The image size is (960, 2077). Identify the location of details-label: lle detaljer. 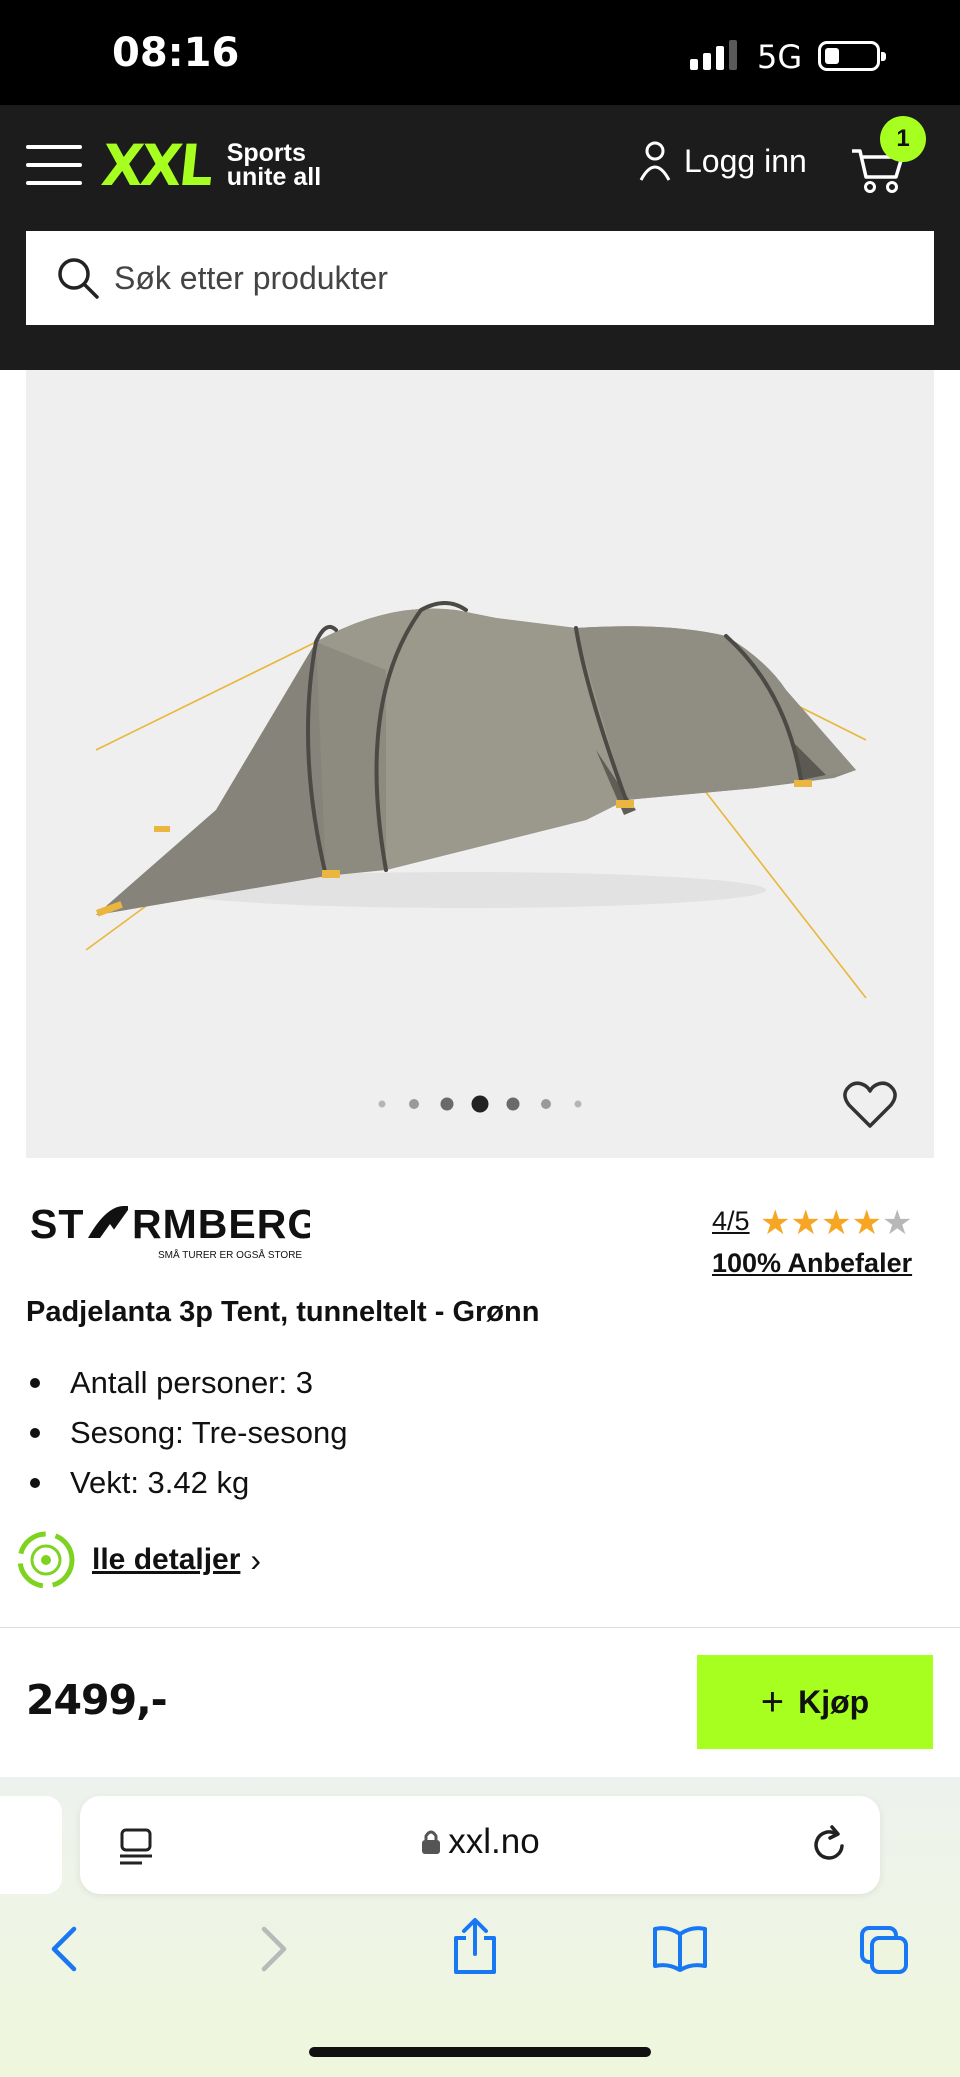
(166, 1559).